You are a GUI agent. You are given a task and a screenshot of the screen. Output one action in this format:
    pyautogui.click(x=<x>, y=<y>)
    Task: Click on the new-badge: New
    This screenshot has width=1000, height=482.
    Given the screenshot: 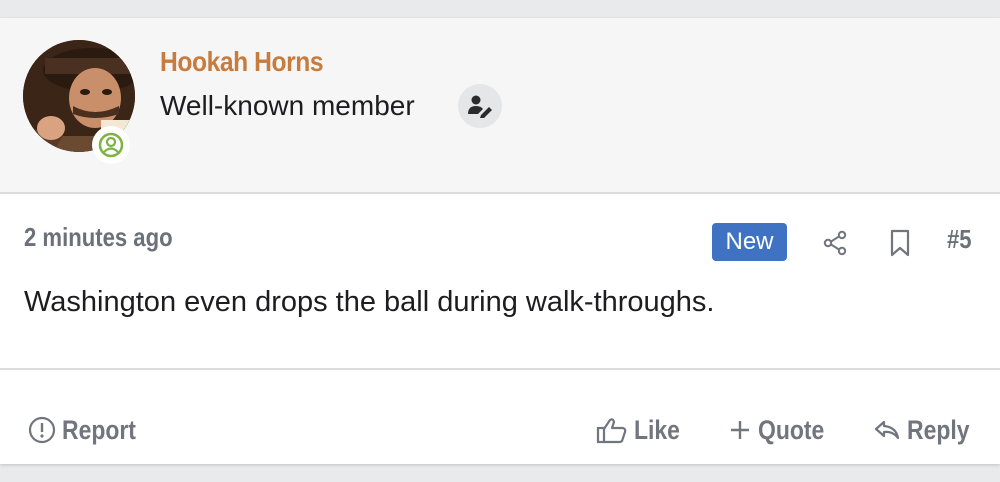 What is the action you would take?
    pyautogui.click(x=749, y=242)
    